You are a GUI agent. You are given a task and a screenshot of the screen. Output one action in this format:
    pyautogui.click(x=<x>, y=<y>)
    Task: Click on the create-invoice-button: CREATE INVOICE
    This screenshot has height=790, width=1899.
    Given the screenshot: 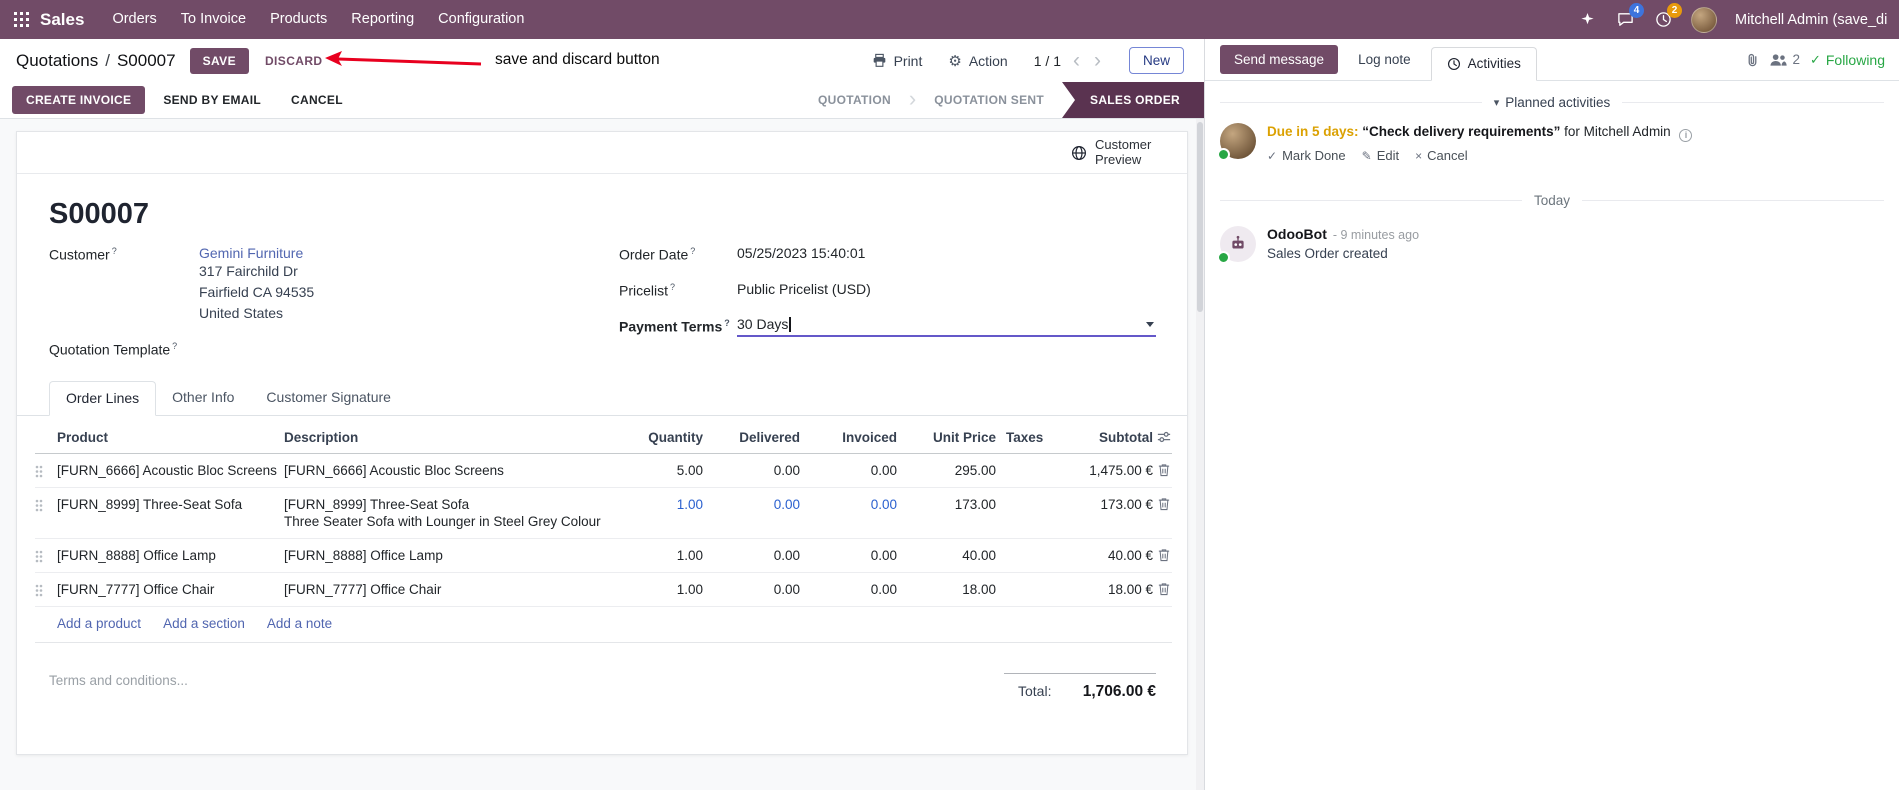 What is the action you would take?
    pyautogui.click(x=79, y=100)
    